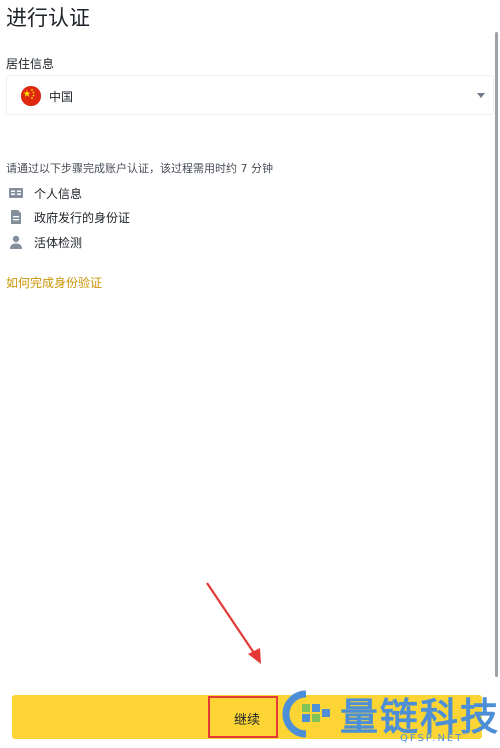 The height and width of the screenshot is (748, 500). I want to click on china-flag-icon, so click(31, 96).